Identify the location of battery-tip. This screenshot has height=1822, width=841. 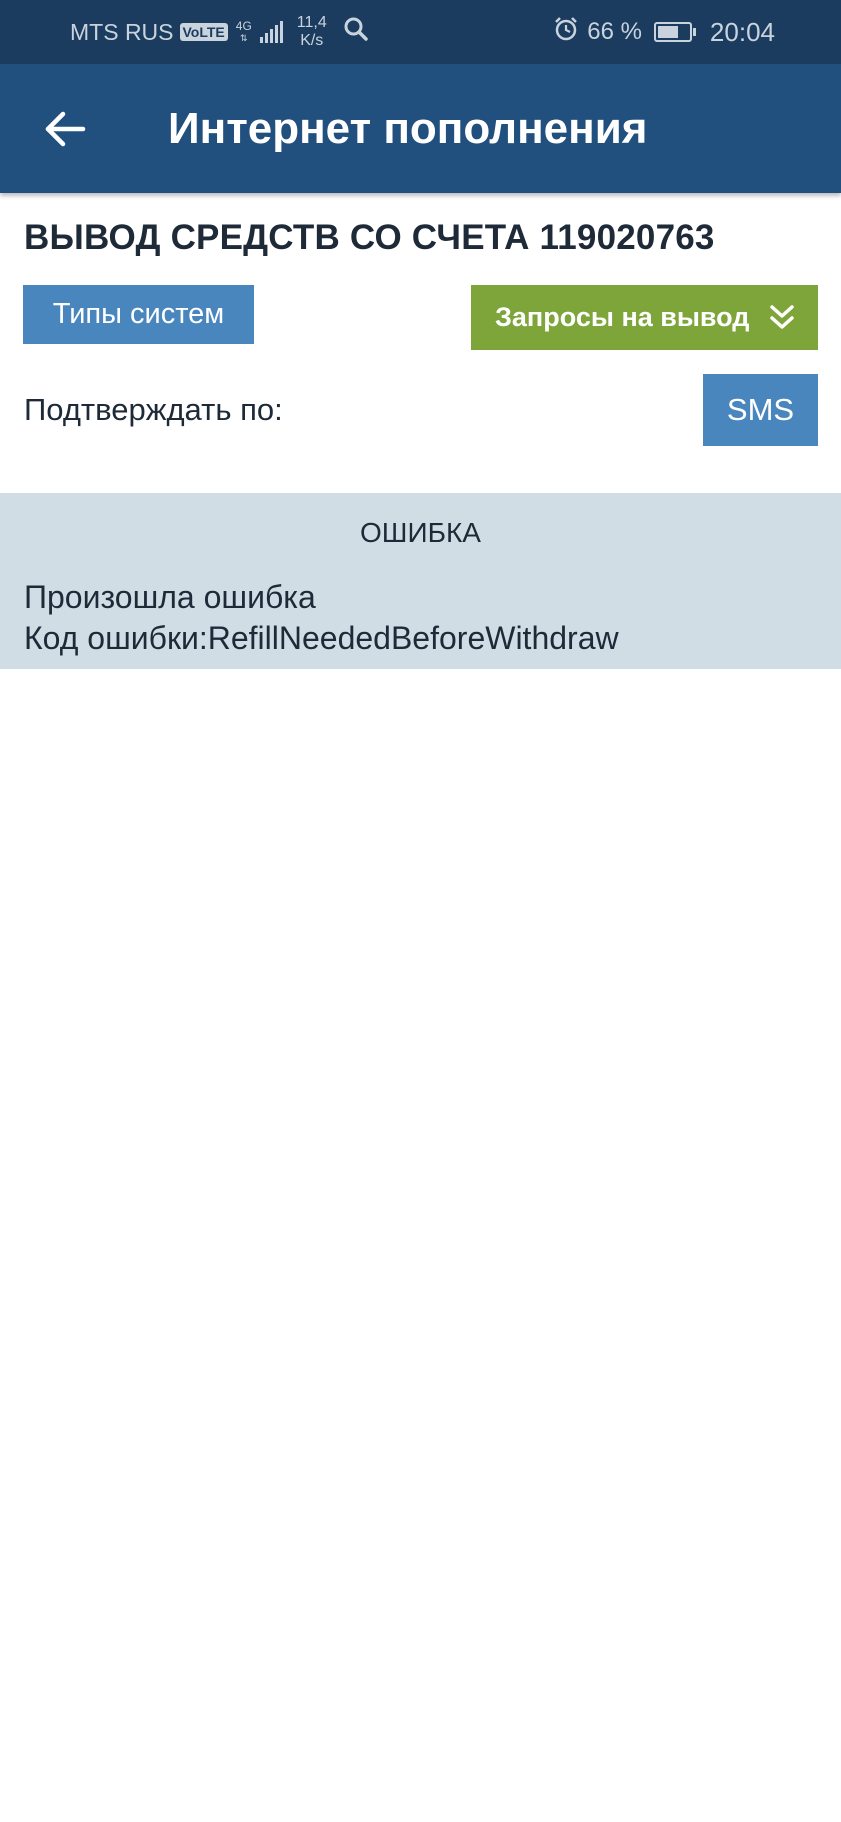
(694, 32).